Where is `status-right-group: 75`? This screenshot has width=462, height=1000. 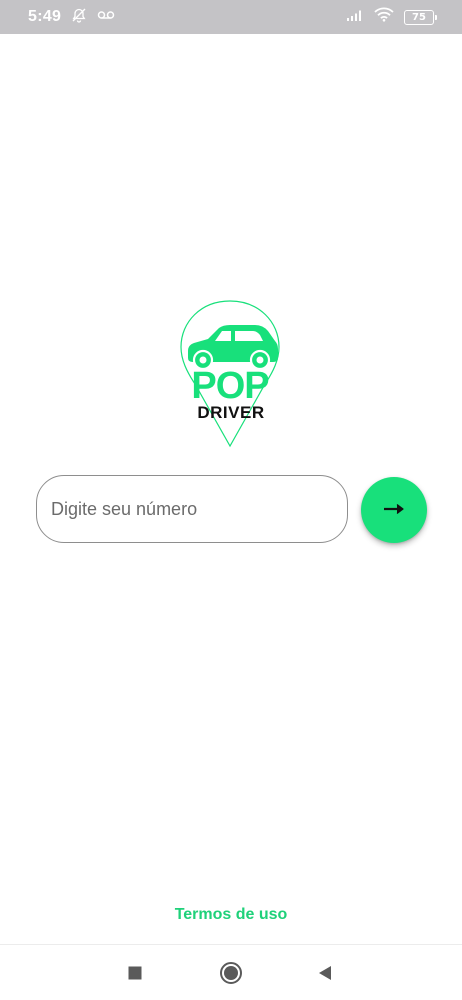
status-right-group: 75 is located at coordinates (391, 17).